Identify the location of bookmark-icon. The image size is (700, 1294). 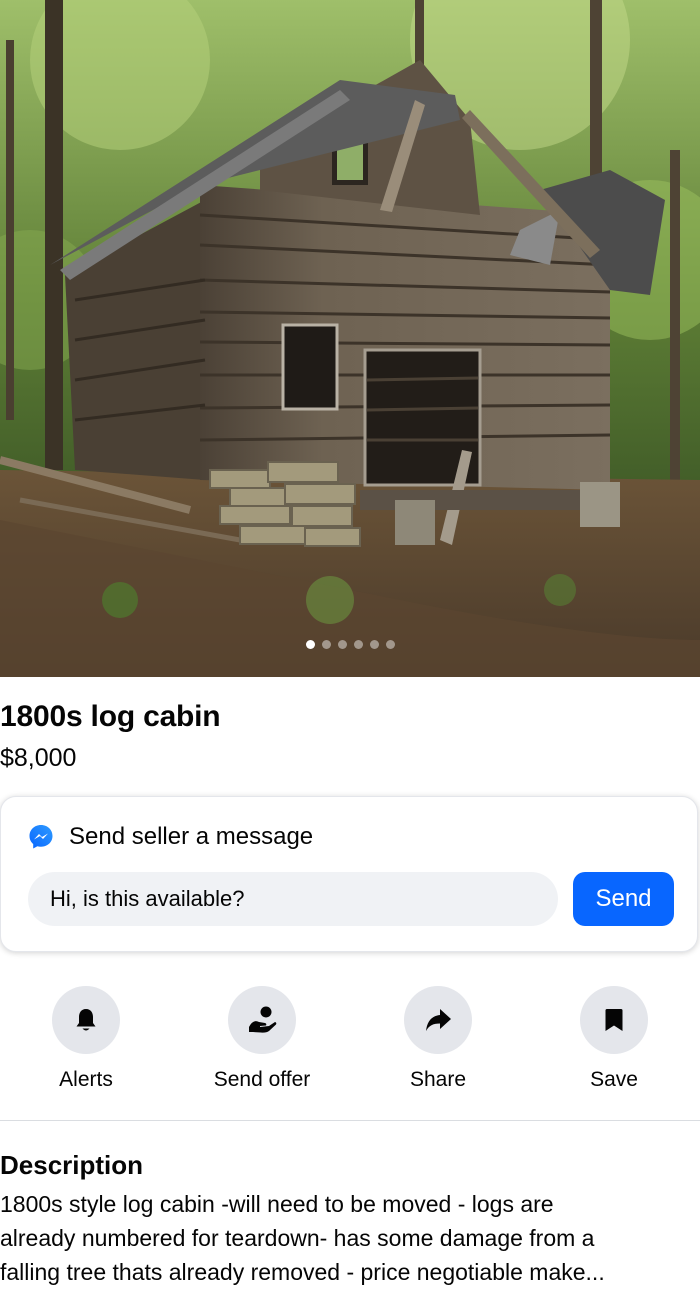
(614, 1020).